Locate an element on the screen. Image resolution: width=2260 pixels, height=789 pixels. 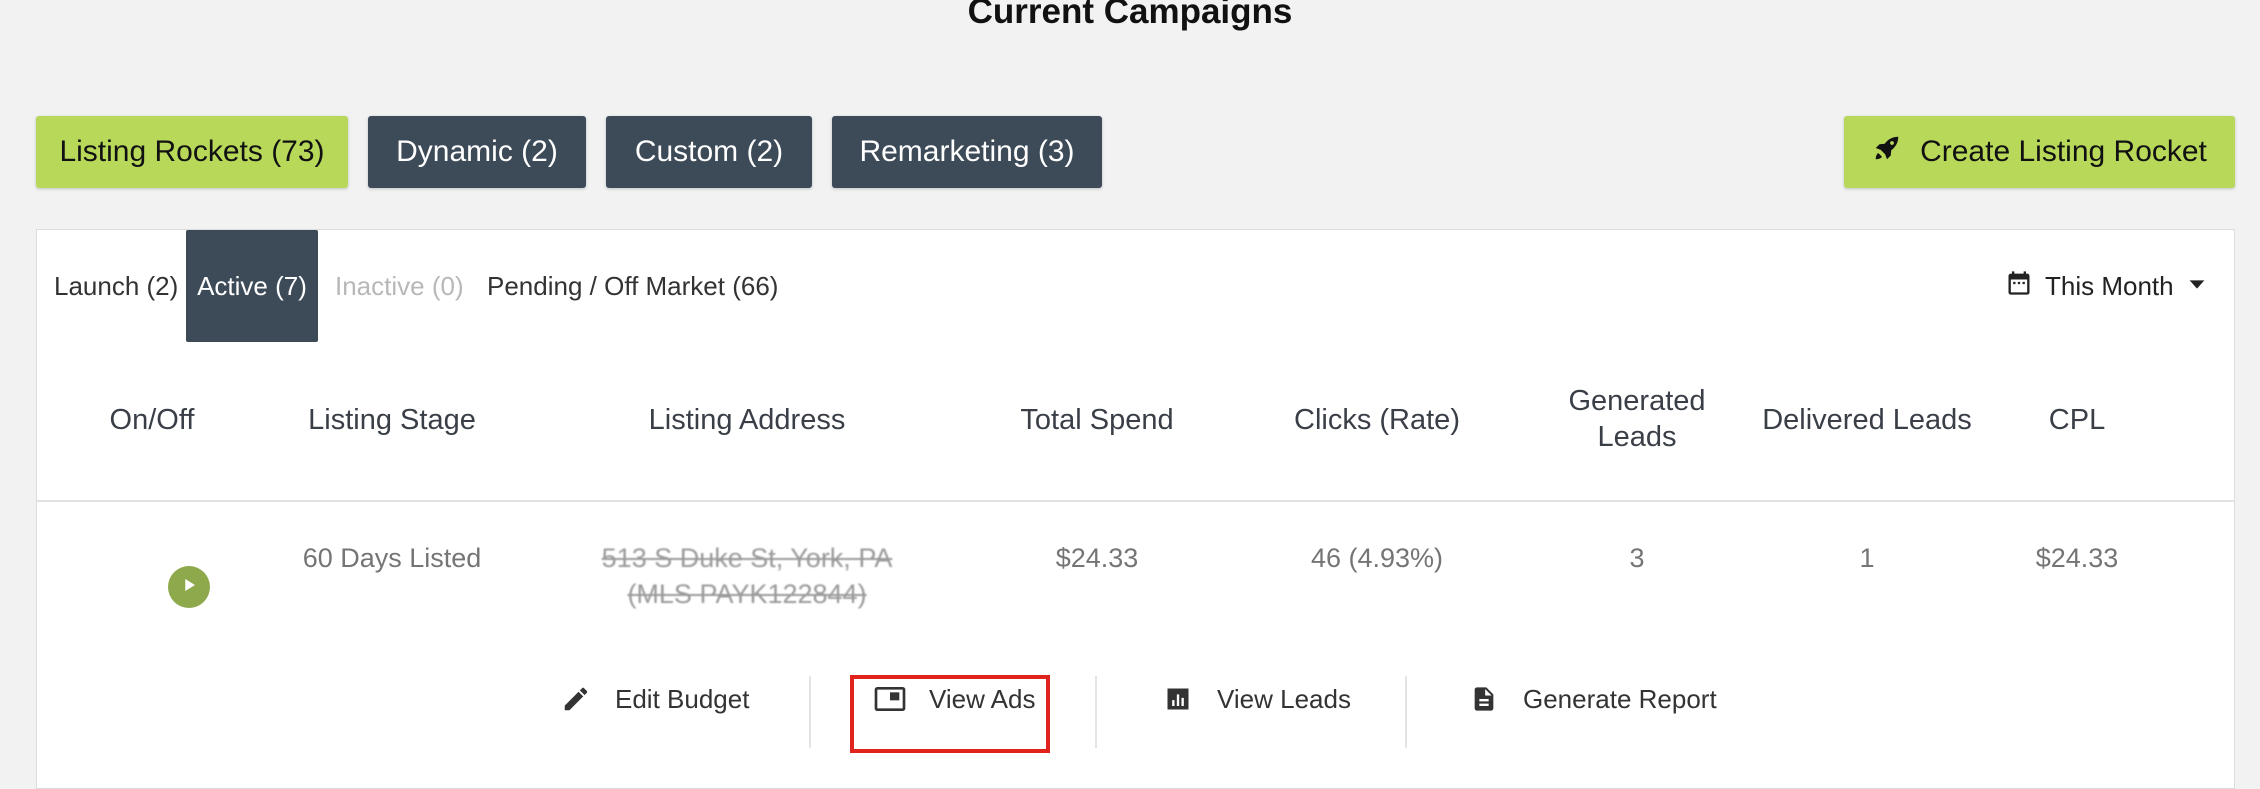
create-listing-rocket-button: Create Listing Rocket is located at coordinates (2039, 152).